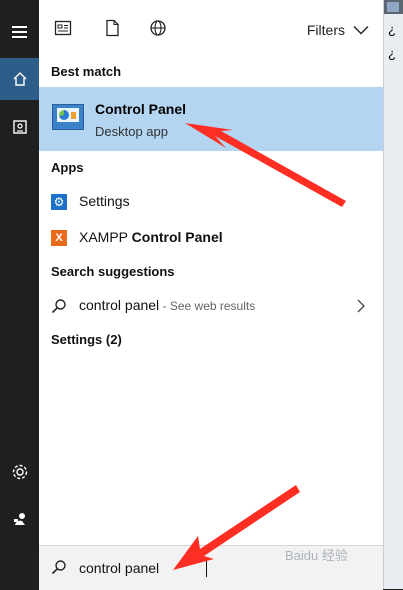 This screenshot has width=403, height=590. I want to click on document-icon, so click(113, 29).